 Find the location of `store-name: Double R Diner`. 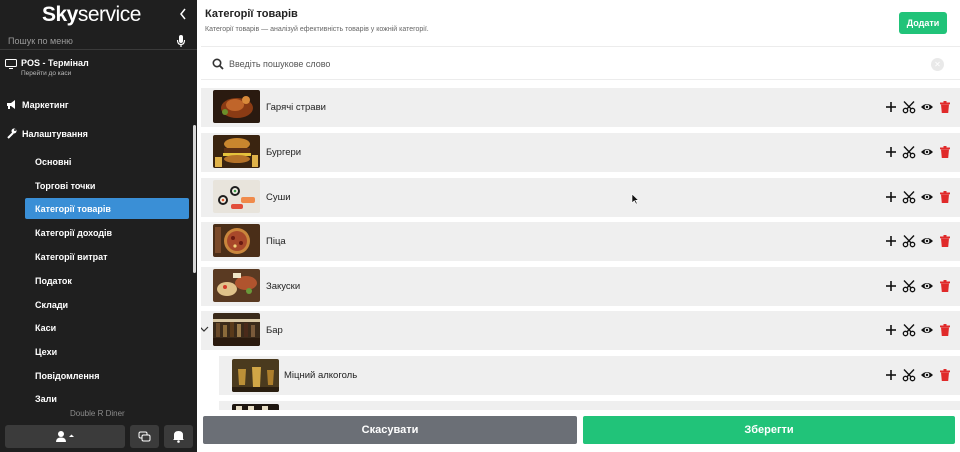

store-name: Double R Diner is located at coordinates (97, 413).